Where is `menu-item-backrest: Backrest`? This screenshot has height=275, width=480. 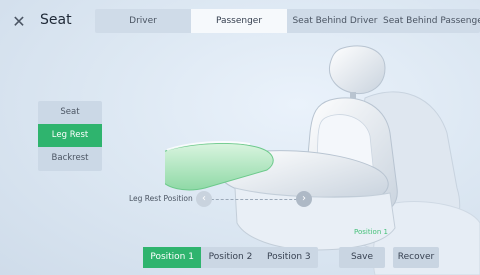
menu-item-backrest: Backrest is located at coordinates (70, 158).